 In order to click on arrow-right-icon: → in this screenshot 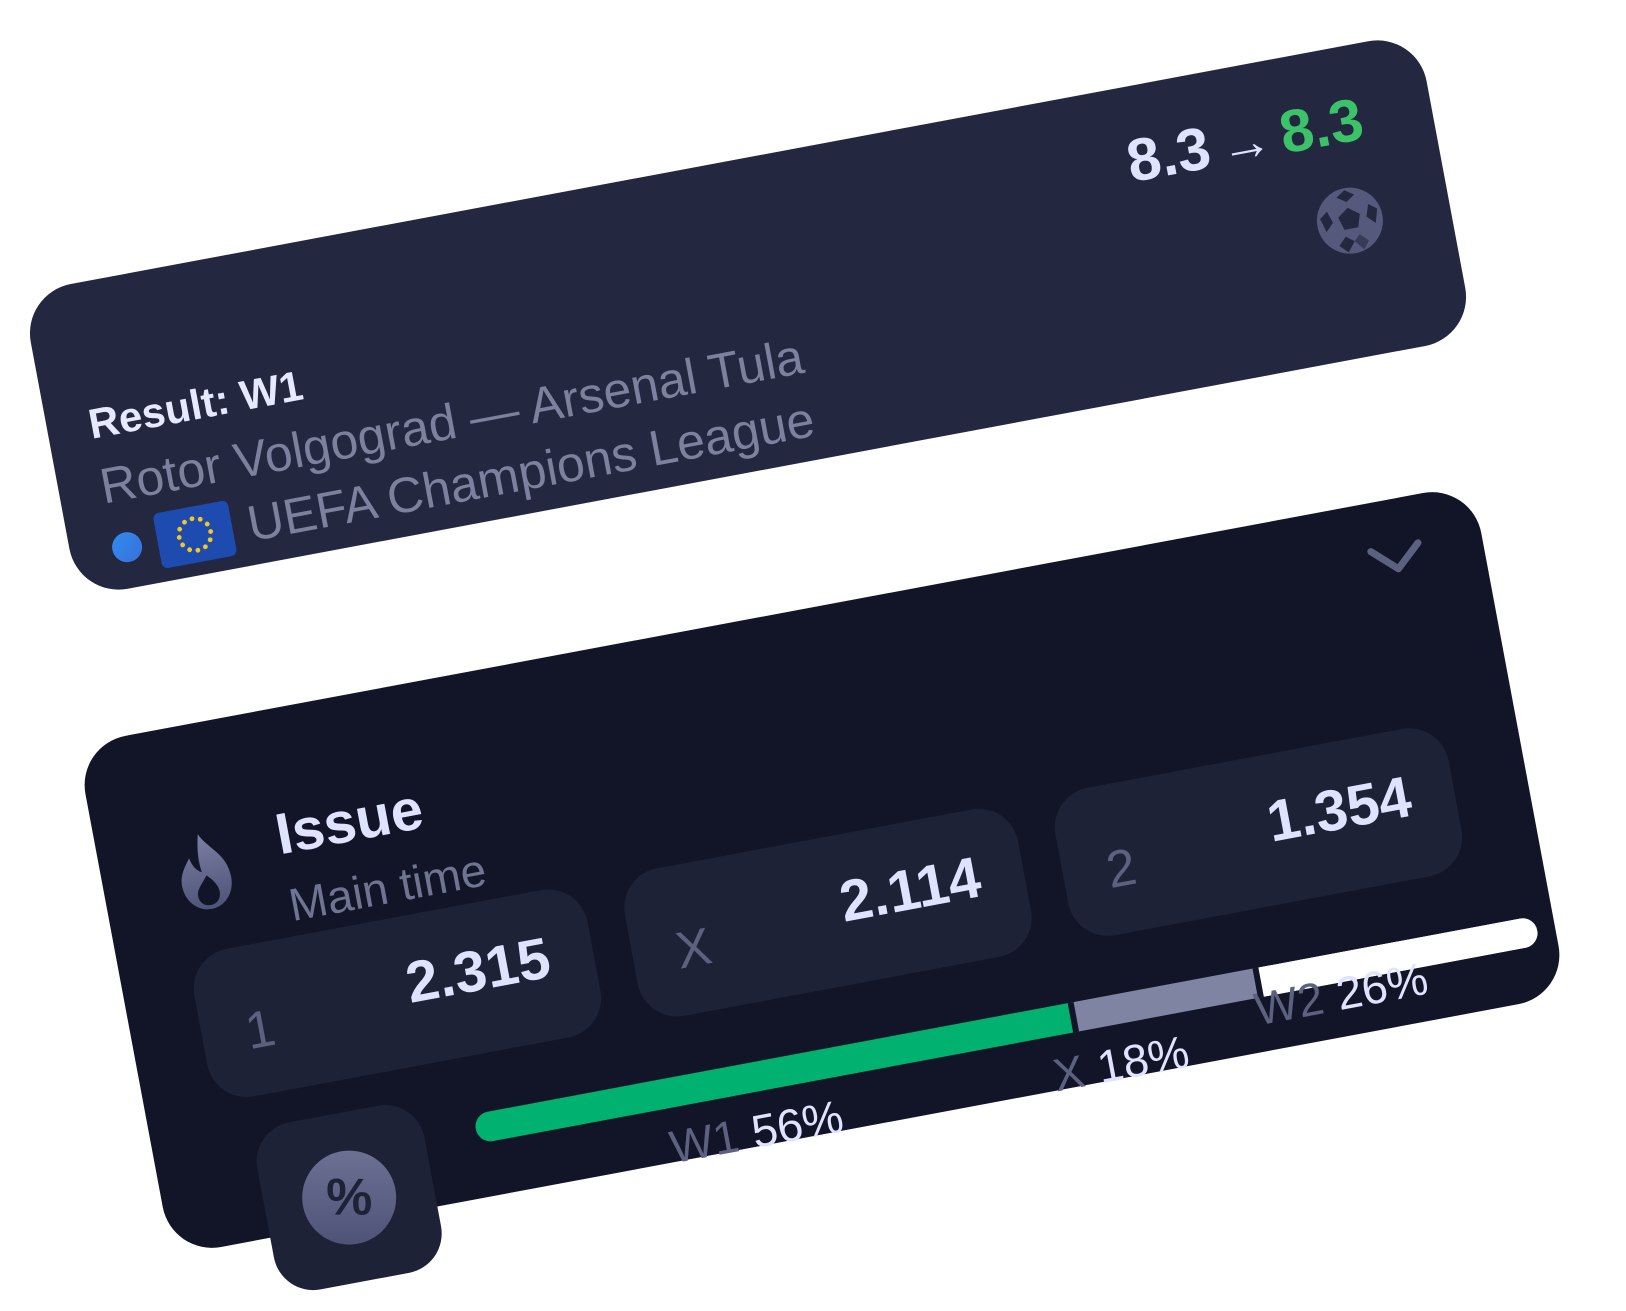, I will do `click(1245, 143)`.